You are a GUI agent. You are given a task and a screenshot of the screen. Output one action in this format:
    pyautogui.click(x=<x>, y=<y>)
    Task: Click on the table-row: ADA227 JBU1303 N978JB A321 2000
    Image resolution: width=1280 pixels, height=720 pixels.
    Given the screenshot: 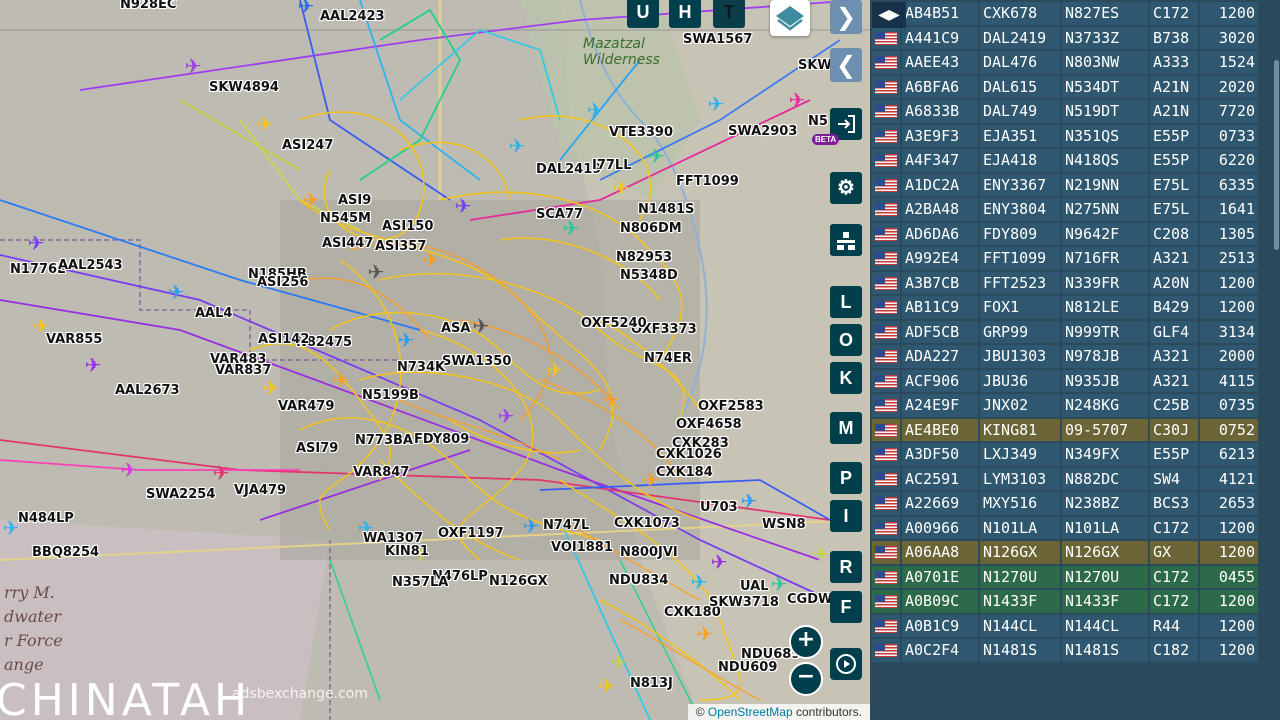 What is the action you would take?
    pyautogui.click(x=1065, y=356)
    